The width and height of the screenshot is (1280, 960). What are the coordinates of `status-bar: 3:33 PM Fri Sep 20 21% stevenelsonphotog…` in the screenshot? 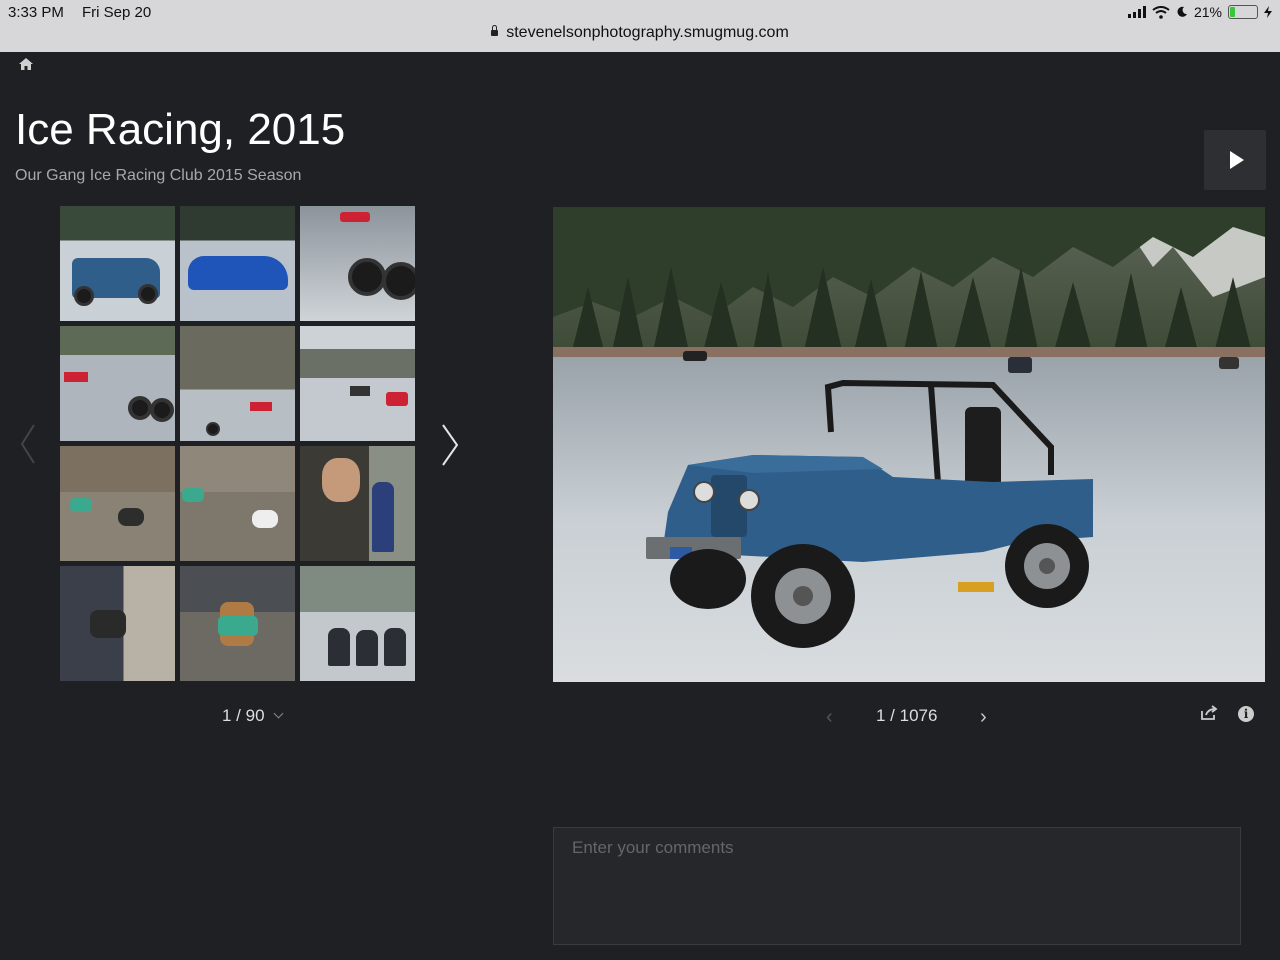 It's located at (640, 26).